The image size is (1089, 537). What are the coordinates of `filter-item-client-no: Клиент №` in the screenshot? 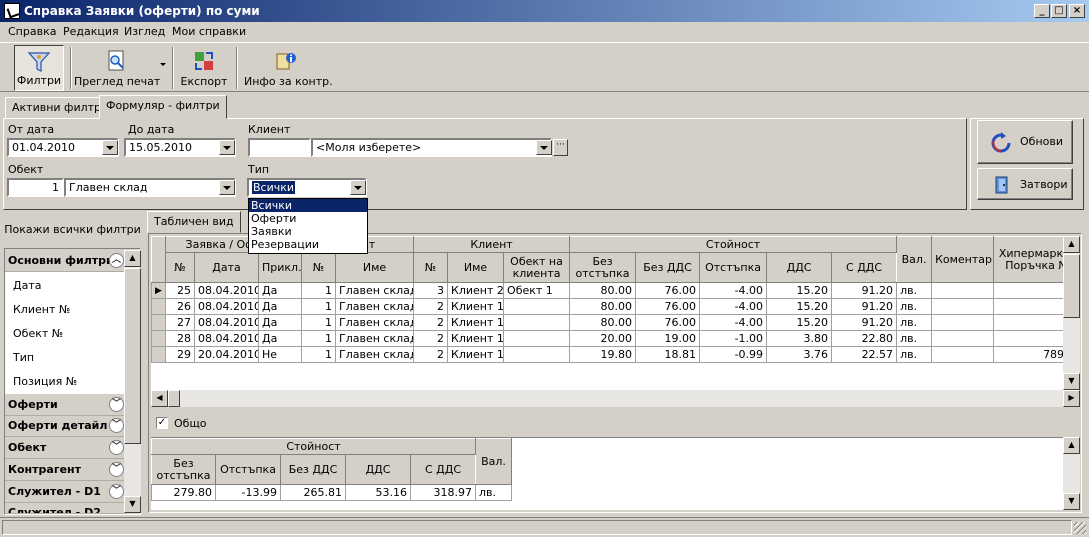 It's located at (41, 309).